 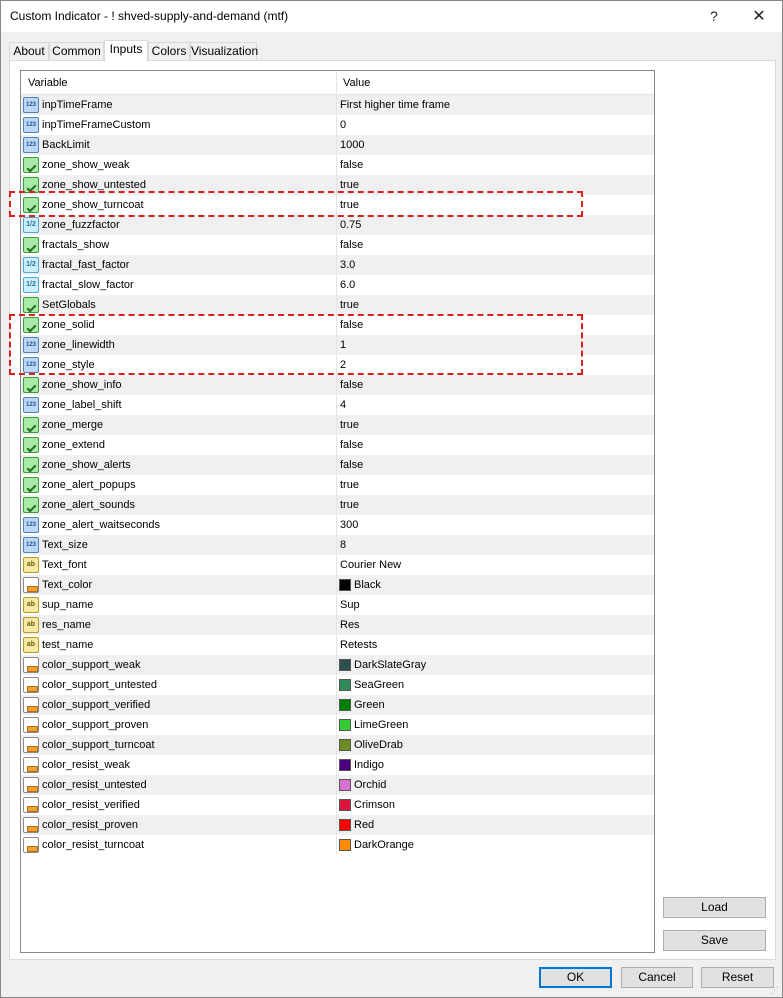 What do you see at coordinates (495, 265) in the screenshot?
I see `value-cell: 3.0` at bounding box center [495, 265].